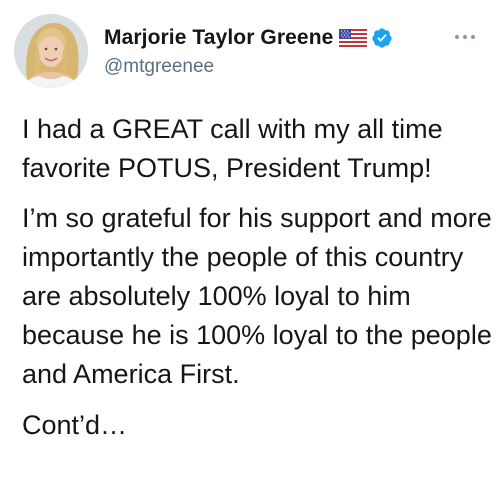  I want to click on avatar, so click(51, 51).